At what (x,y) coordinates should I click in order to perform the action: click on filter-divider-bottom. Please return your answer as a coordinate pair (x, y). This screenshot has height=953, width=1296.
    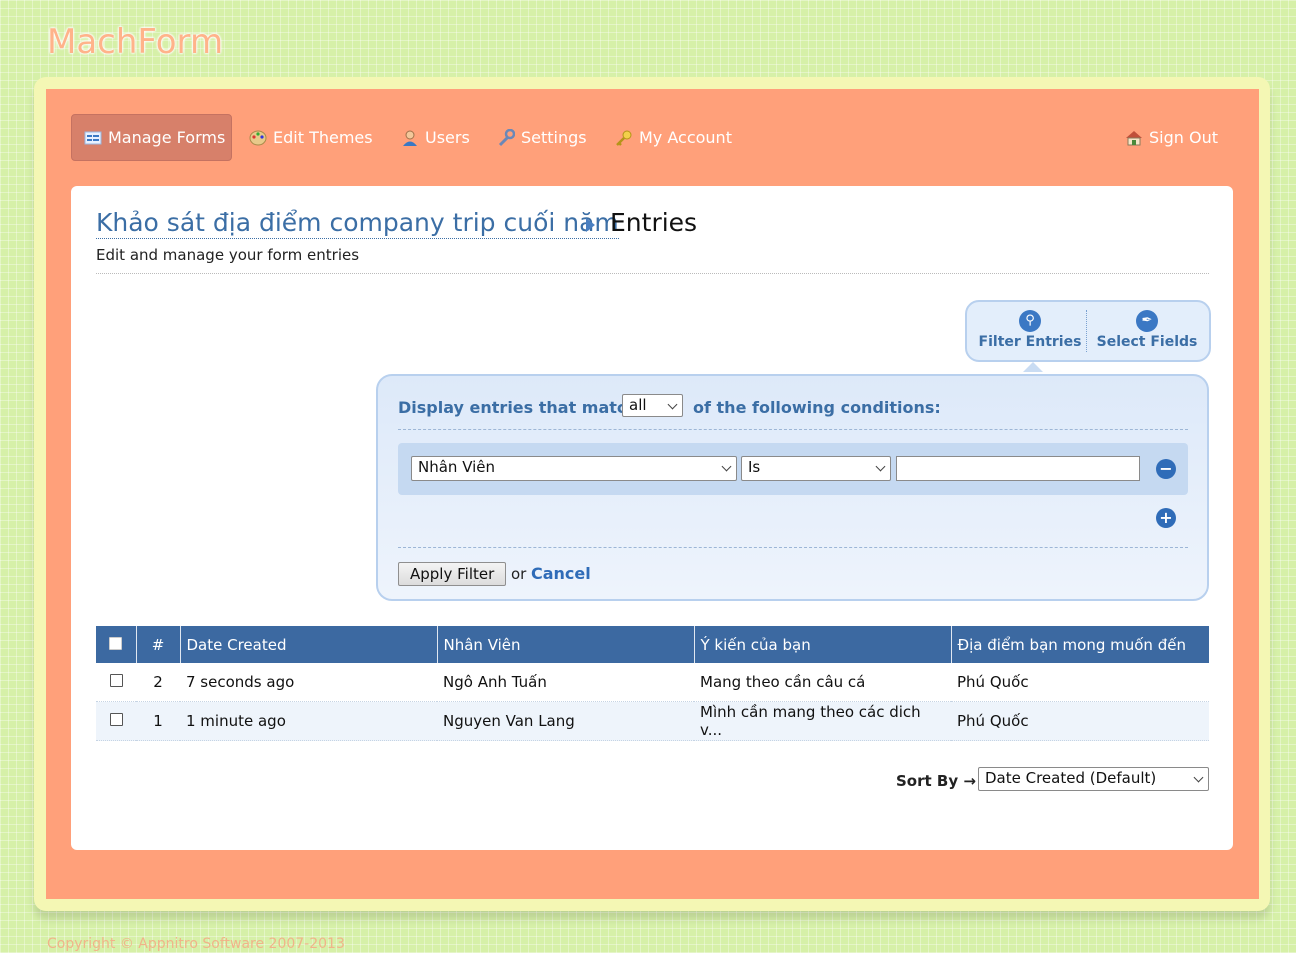
    Looking at the image, I should click on (793, 547).